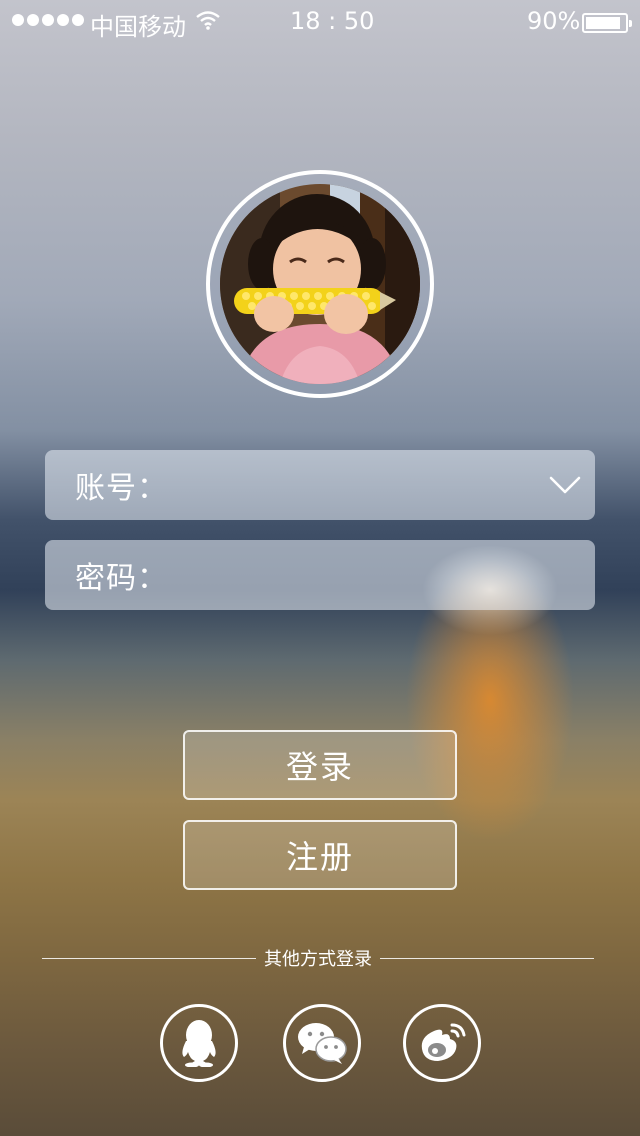 Image resolution: width=640 pixels, height=1136 pixels. I want to click on account-label: 账号：, so click(121, 488).